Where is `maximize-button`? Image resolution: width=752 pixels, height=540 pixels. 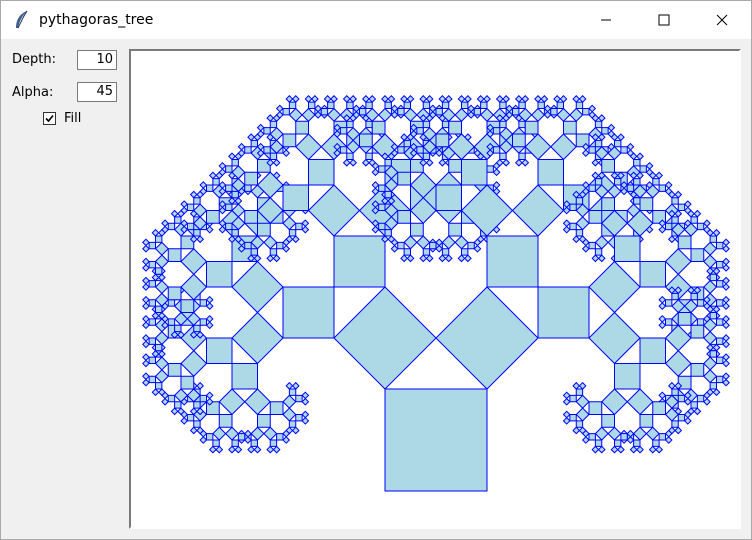 maximize-button is located at coordinates (664, 20).